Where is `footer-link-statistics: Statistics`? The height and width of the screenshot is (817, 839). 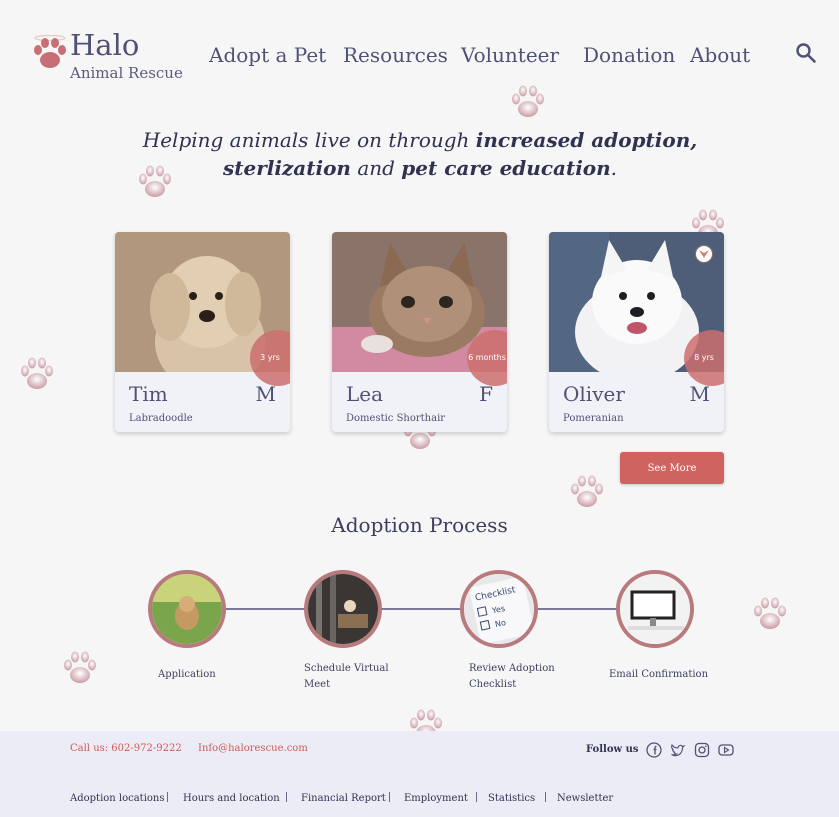
footer-link-statistics: Statistics is located at coordinates (511, 798).